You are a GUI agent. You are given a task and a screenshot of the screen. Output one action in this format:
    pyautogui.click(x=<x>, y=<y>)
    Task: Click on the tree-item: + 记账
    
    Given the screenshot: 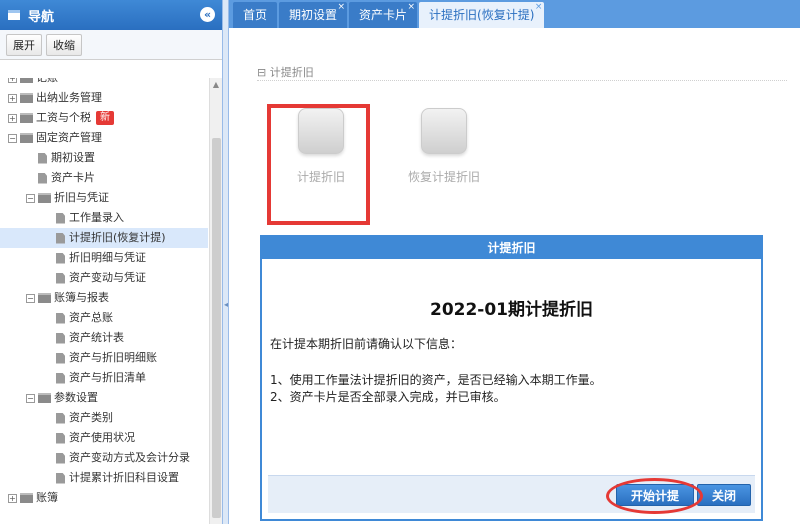 What is the action you would take?
    pyautogui.click(x=104, y=83)
    